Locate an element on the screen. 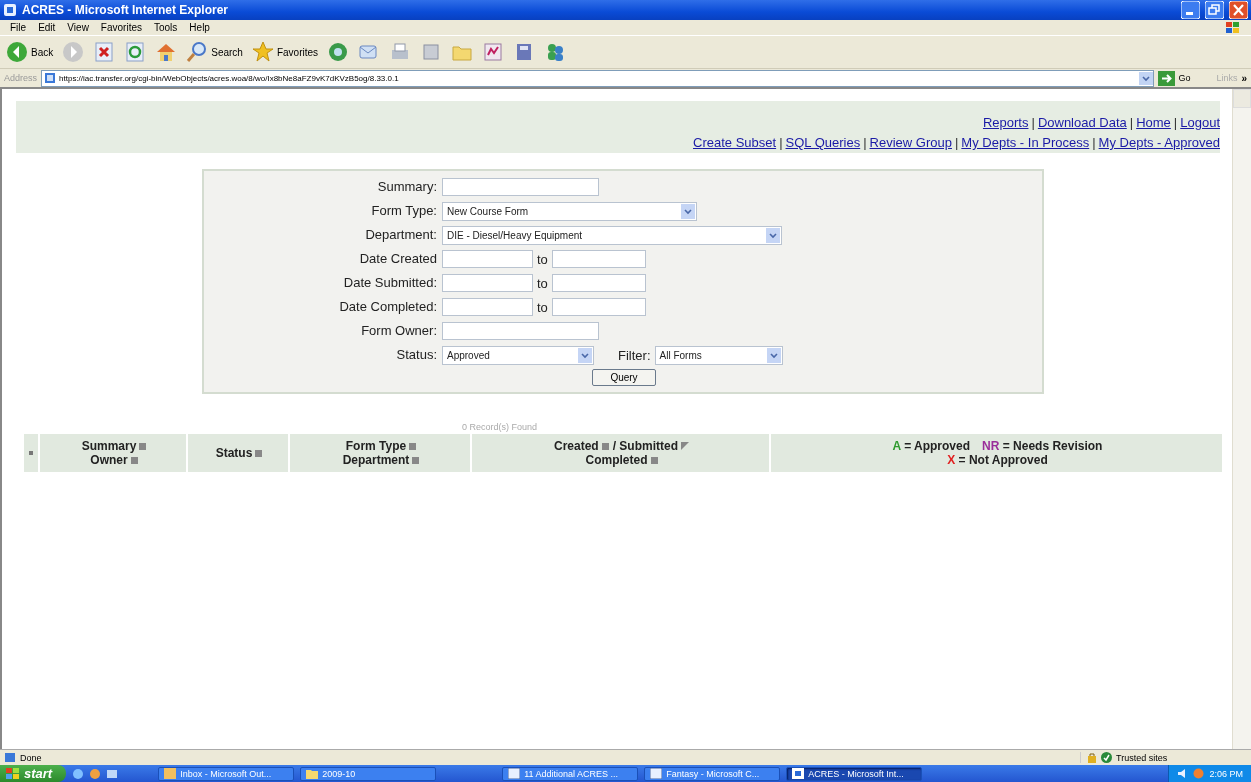  form-type-dropdown: New Course Form is located at coordinates (569, 211).